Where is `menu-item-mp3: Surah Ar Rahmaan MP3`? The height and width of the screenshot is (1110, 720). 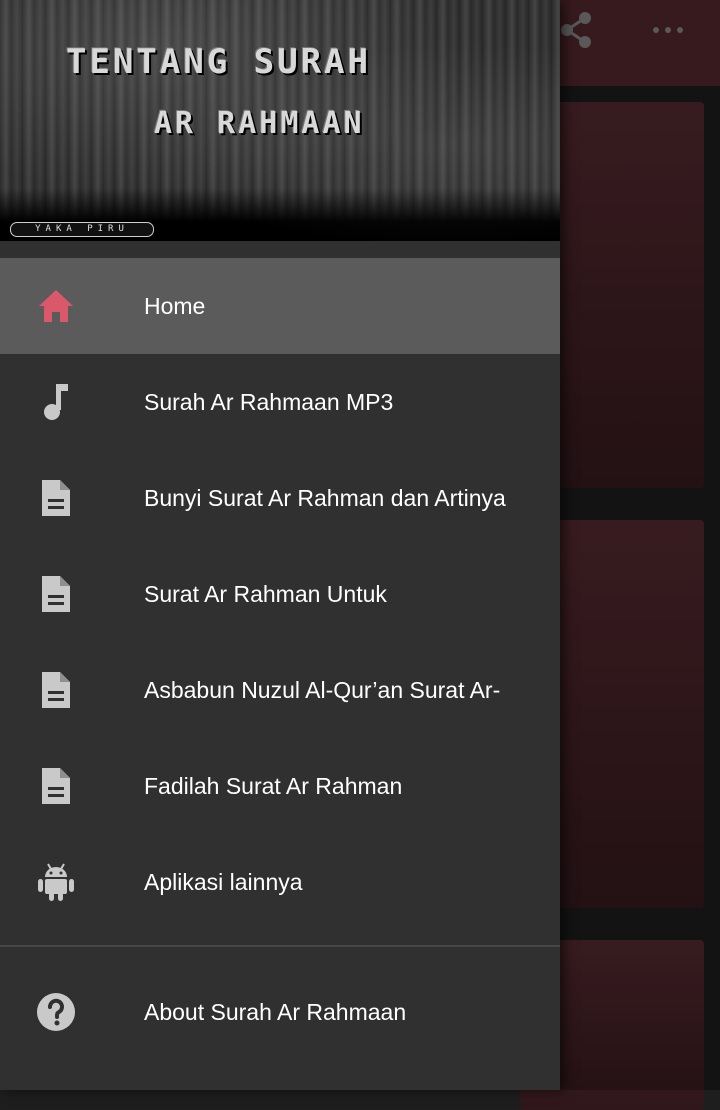 menu-item-mp3: Surah Ar Rahmaan MP3 is located at coordinates (280, 402).